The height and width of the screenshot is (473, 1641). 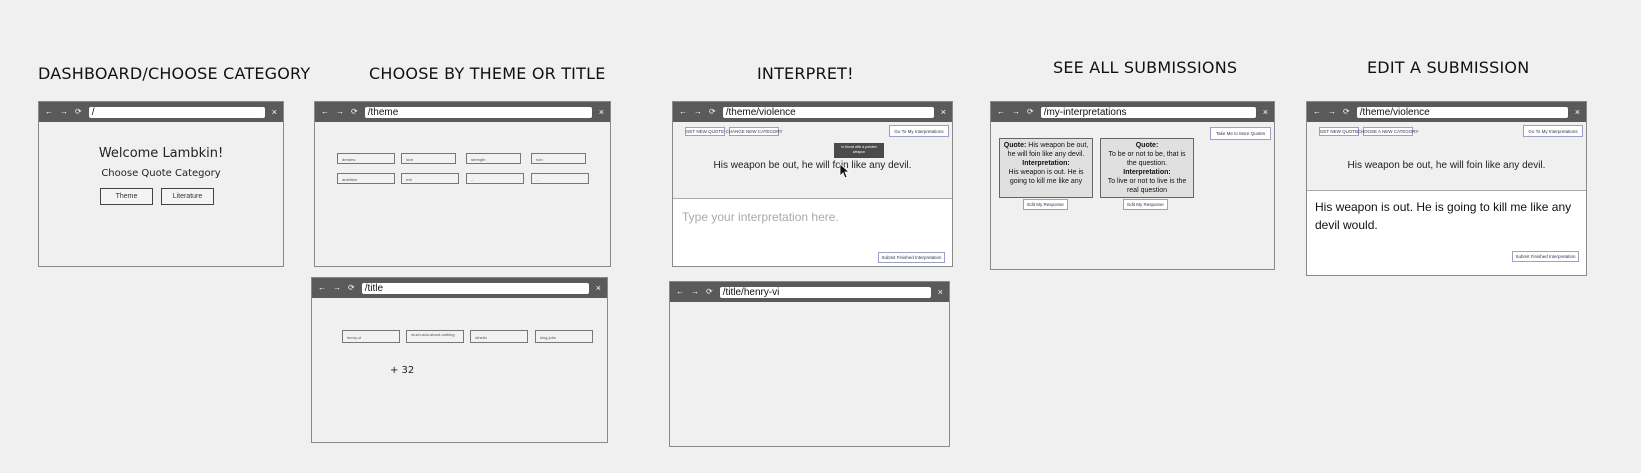 I want to click on theme-chip: love, so click(x=428, y=158).